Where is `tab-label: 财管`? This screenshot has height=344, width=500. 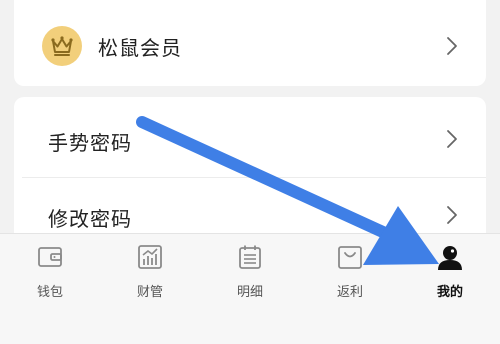
tab-label: 财管 is located at coordinates (149, 292).